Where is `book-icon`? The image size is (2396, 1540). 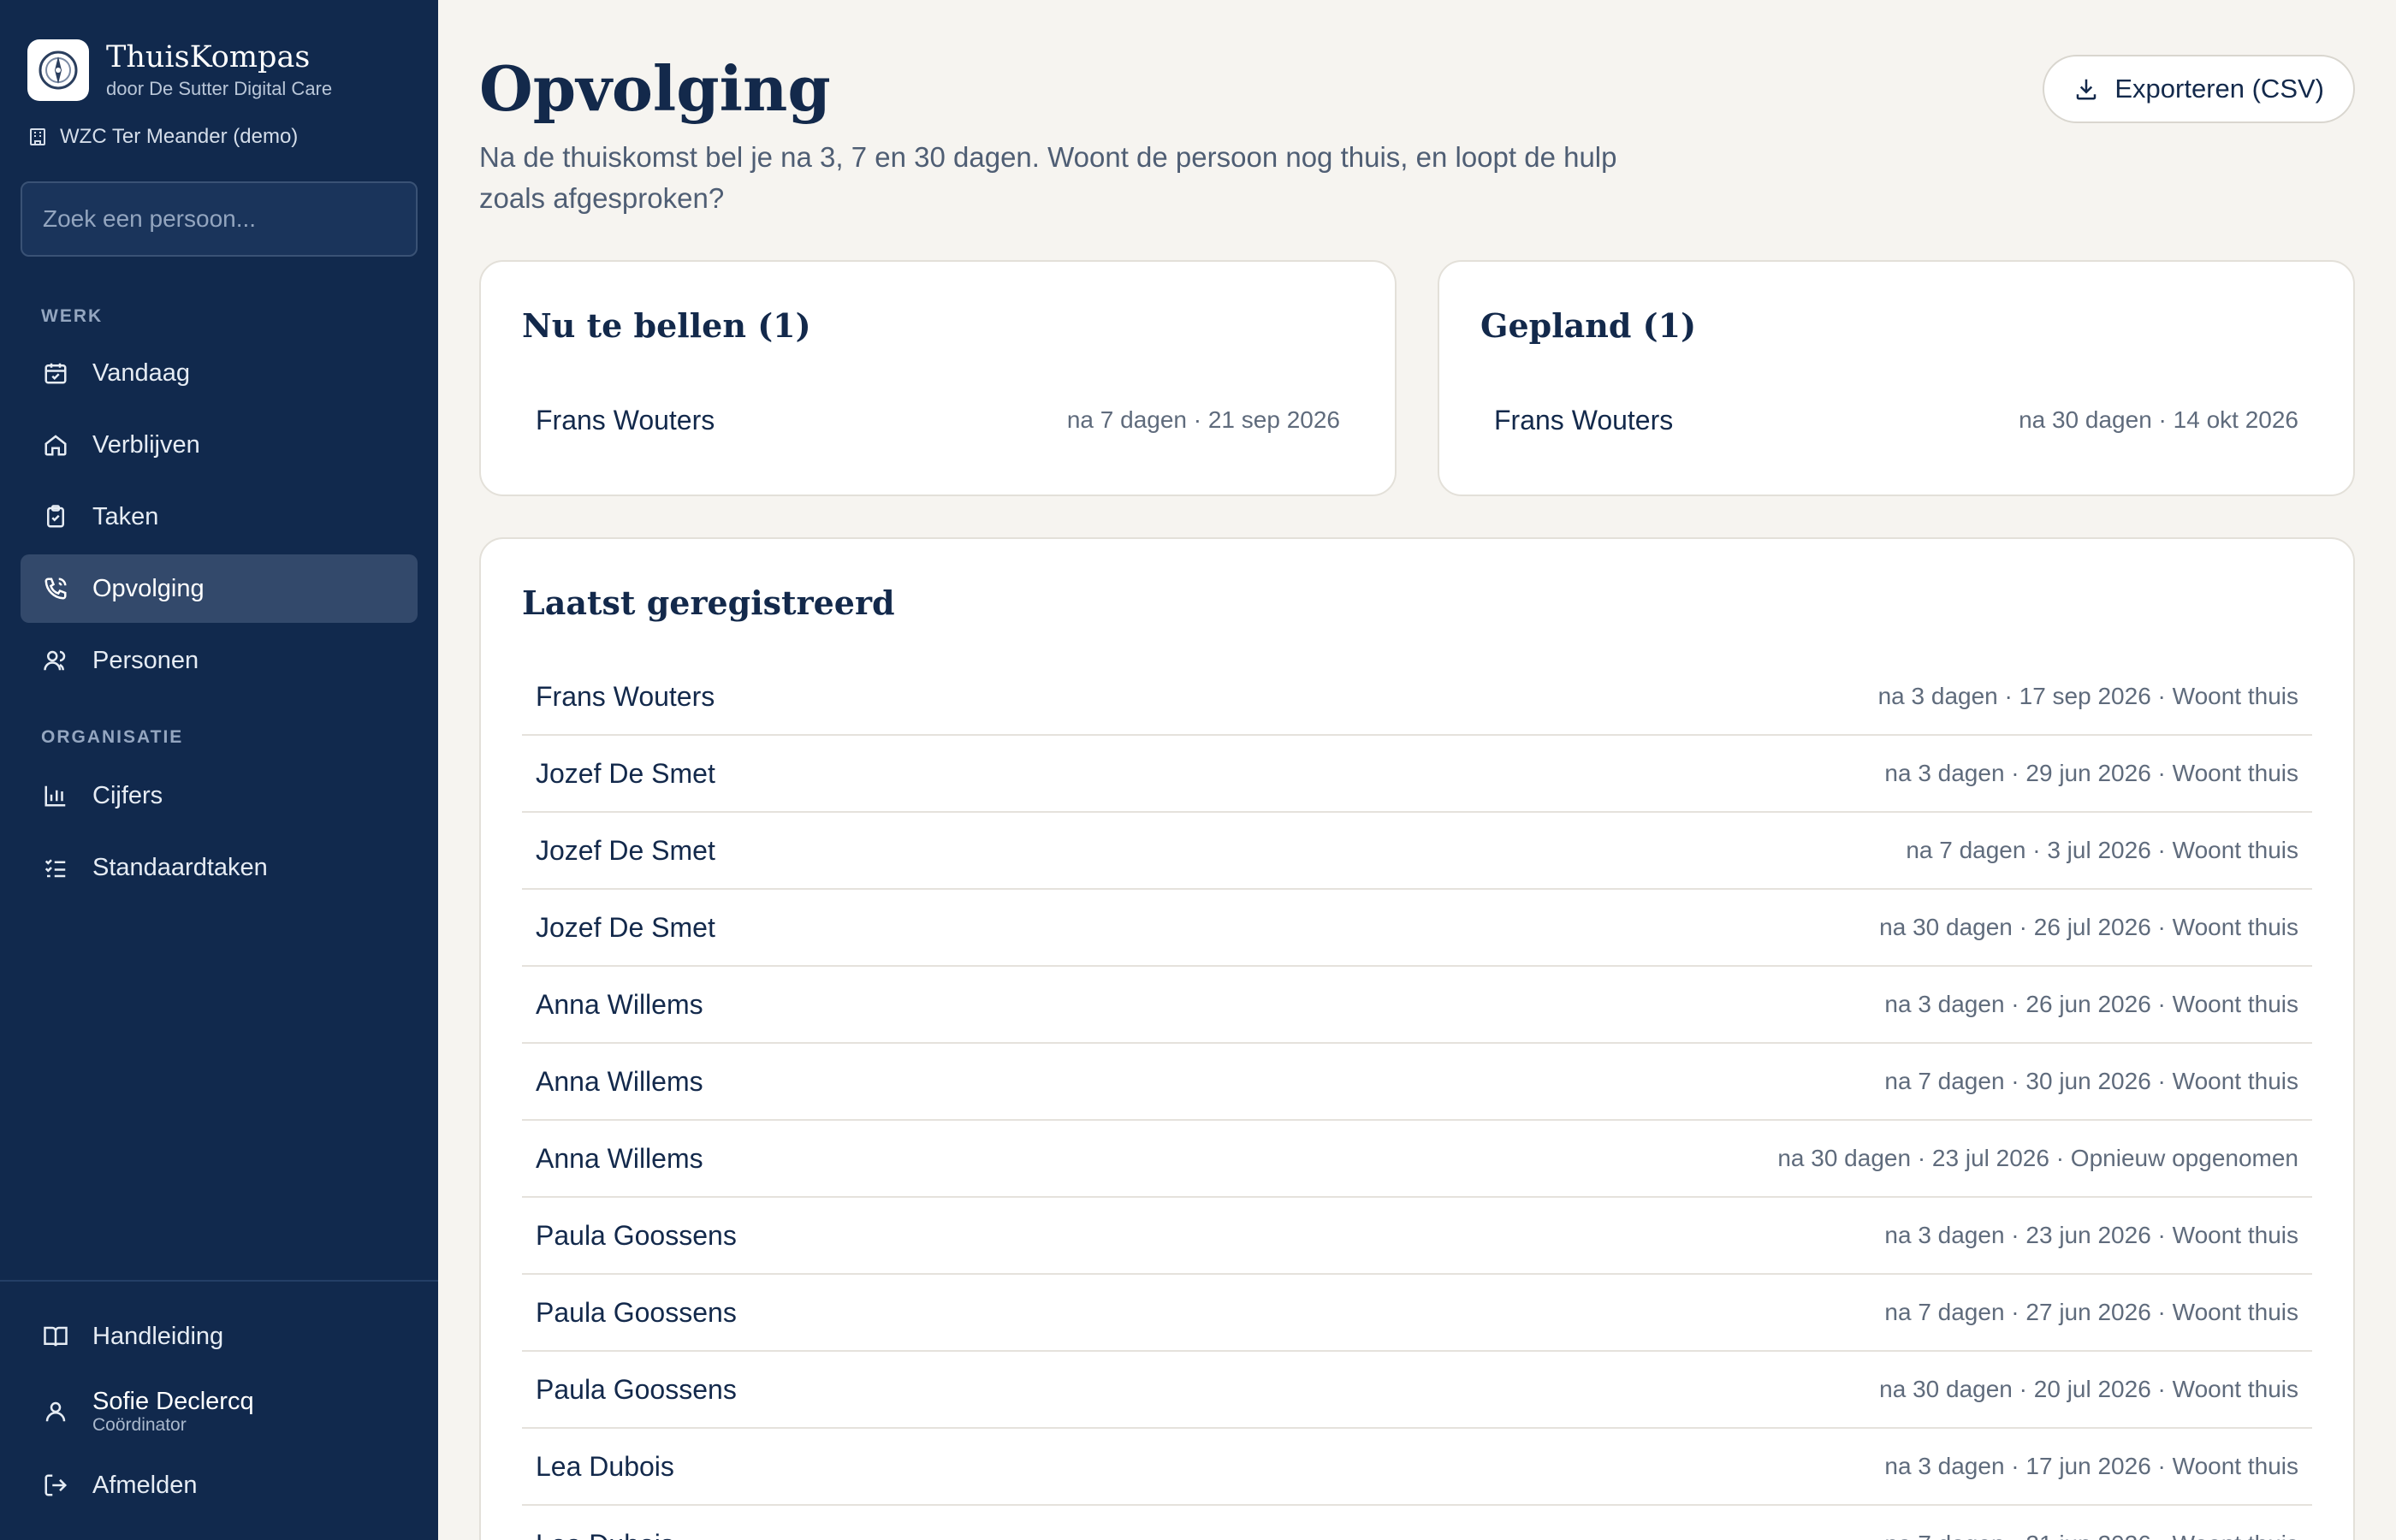 book-icon is located at coordinates (55, 1336).